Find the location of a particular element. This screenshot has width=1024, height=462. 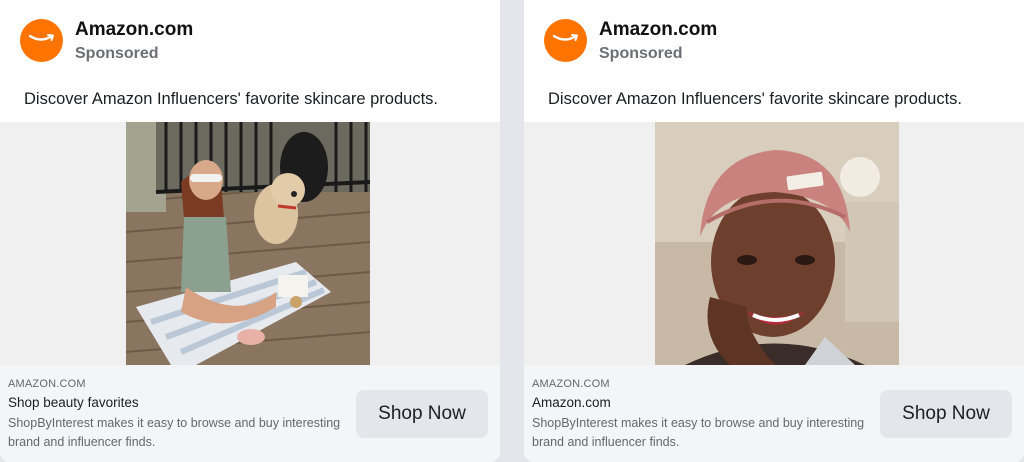

photo-smiling-woman-icon is located at coordinates (777, 243).